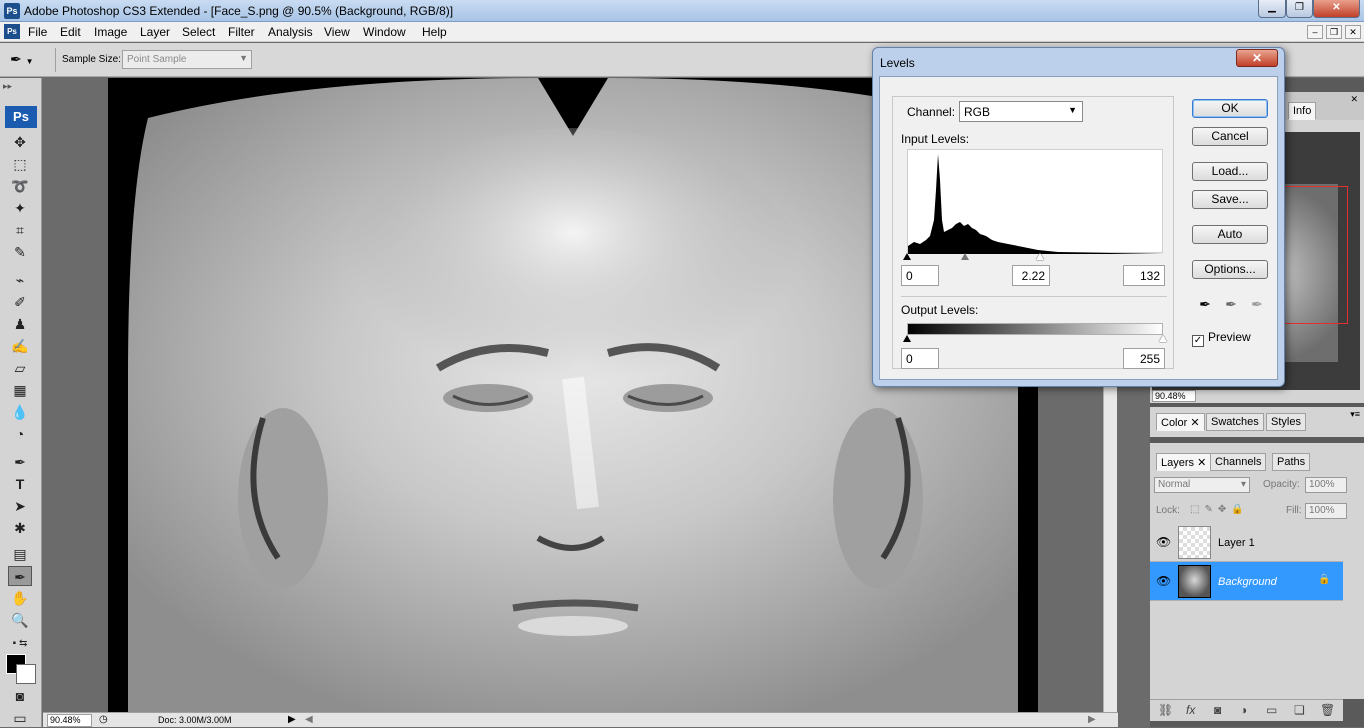 This screenshot has width=1364, height=728. What do you see at coordinates (1219, 509) in the screenshot?
I see `lock-icons: ⬚✎✥🔒` at bounding box center [1219, 509].